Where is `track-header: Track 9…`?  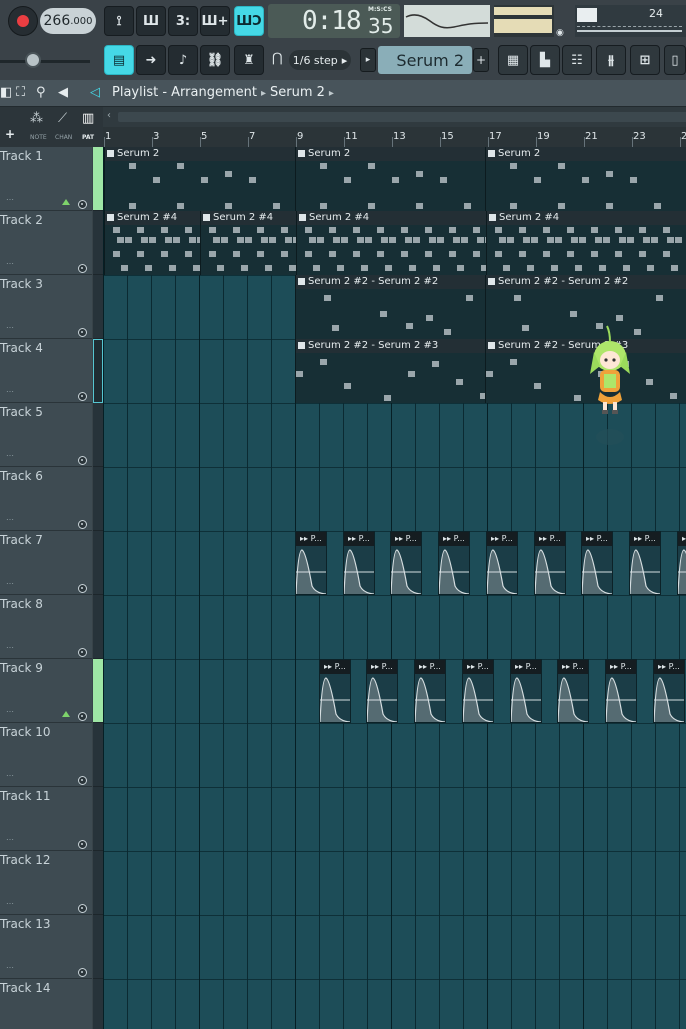
track-header: Track 9… is located at coordinates (46, 691).